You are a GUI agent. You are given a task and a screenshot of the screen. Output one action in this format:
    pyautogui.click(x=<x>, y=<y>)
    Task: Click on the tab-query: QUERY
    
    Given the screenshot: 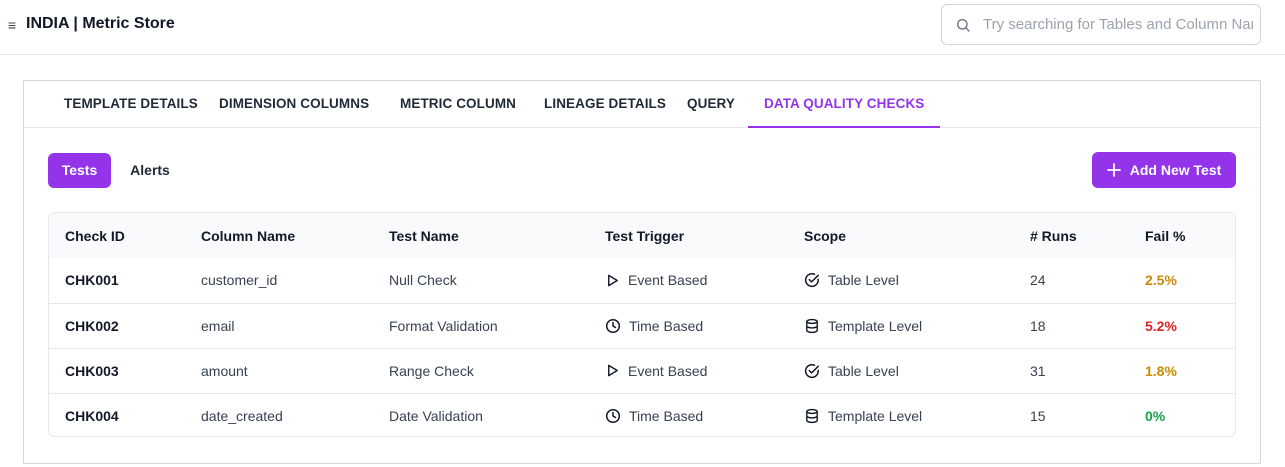 What is the action you would take?
    pyautogui.click(x=711, y=104)
    